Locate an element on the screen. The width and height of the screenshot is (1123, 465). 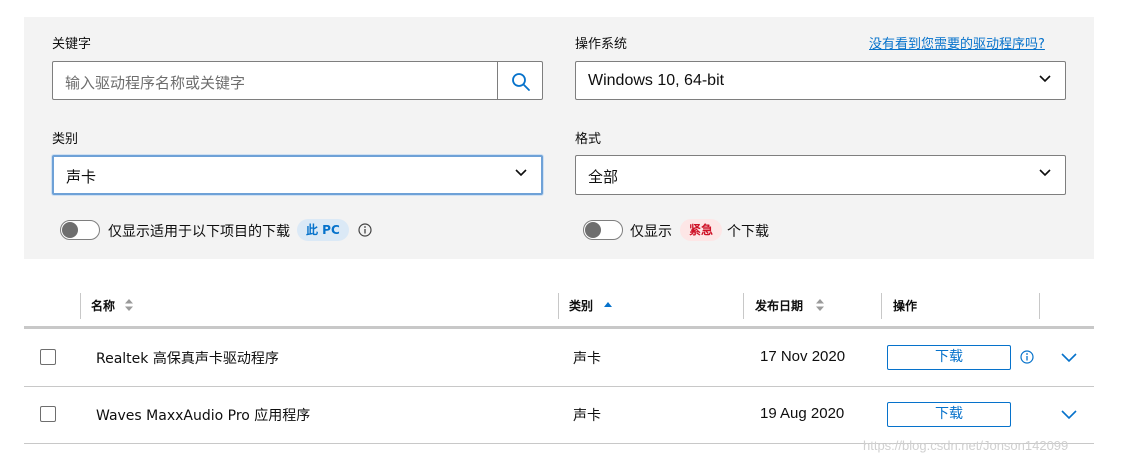
column-header-date: 发布日期 is located at coordinates (779, 305).